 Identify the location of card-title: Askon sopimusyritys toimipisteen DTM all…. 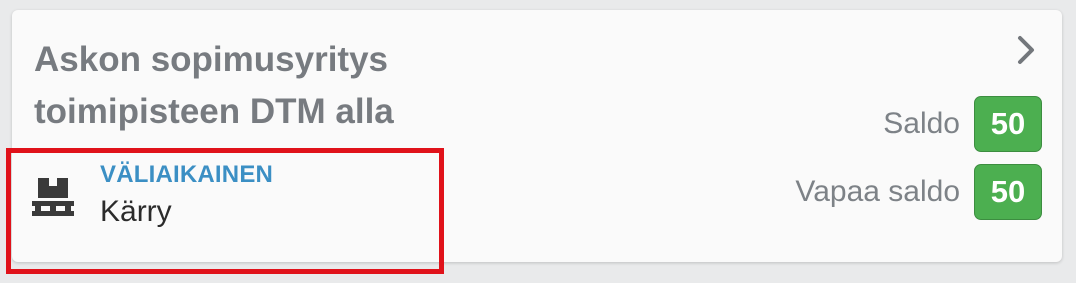
(214, 85).